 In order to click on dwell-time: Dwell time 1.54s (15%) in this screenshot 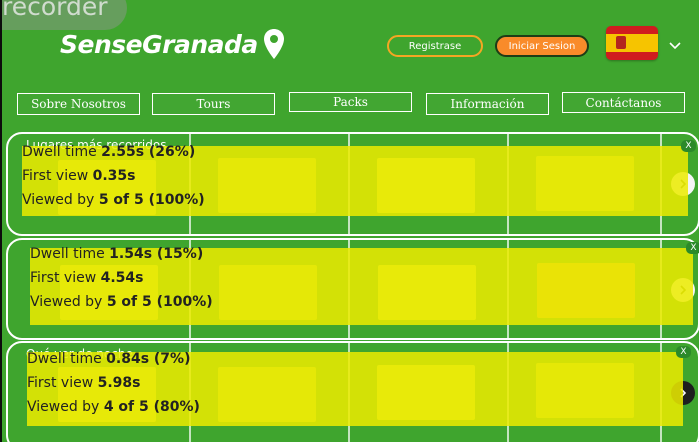, I will do `click(117, 254)`.